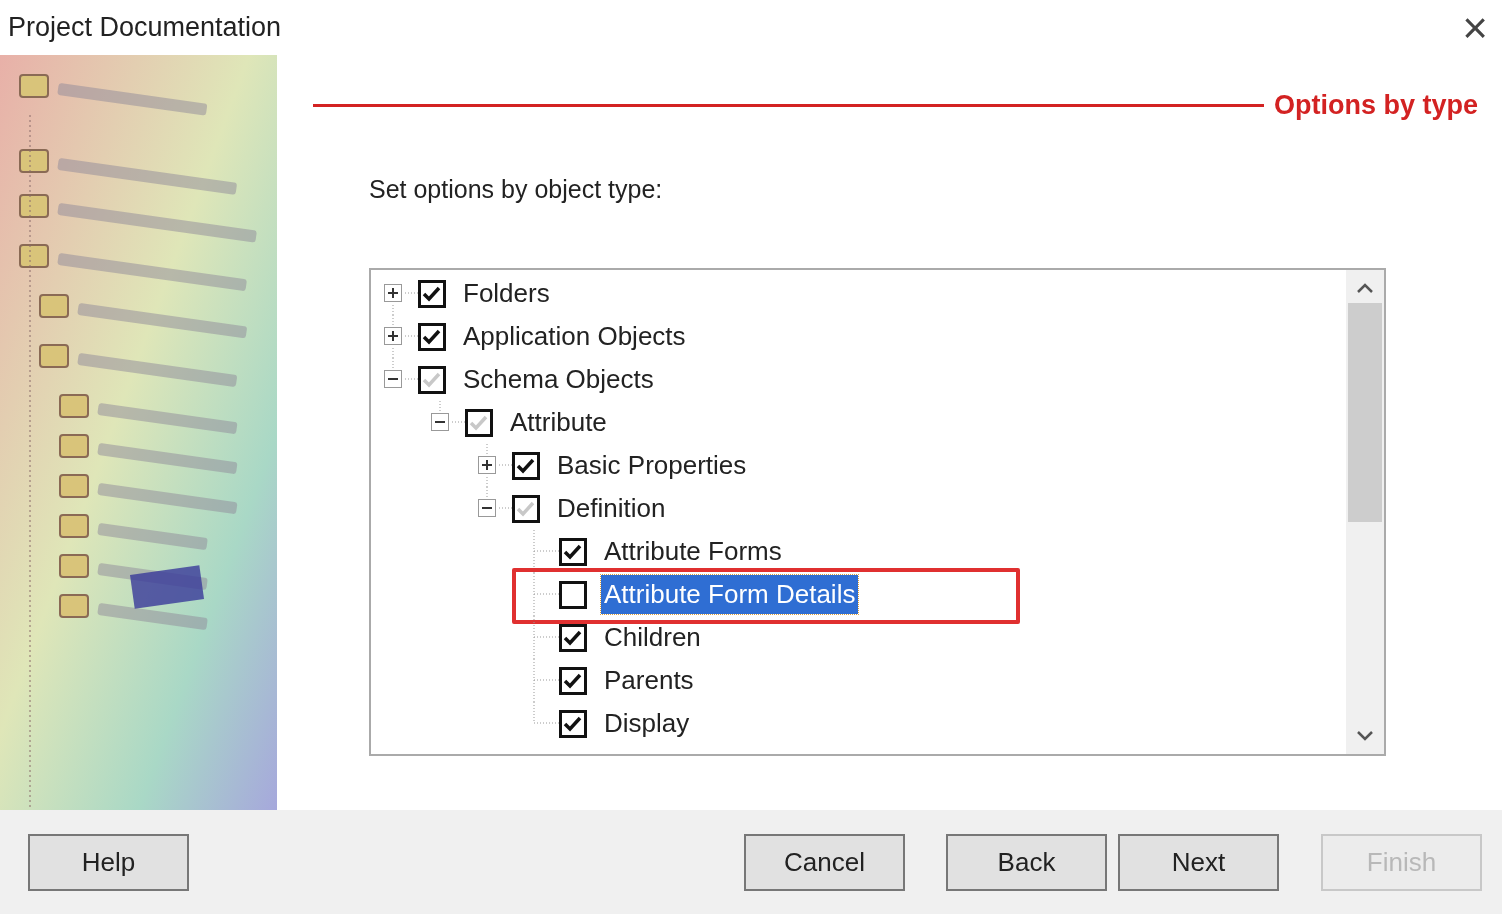 The height and width of the screenshot is (914, 1502). Describe the element at coordinates (1375, 105) in the screenshot. I see `section-title: Options by type` at that location.